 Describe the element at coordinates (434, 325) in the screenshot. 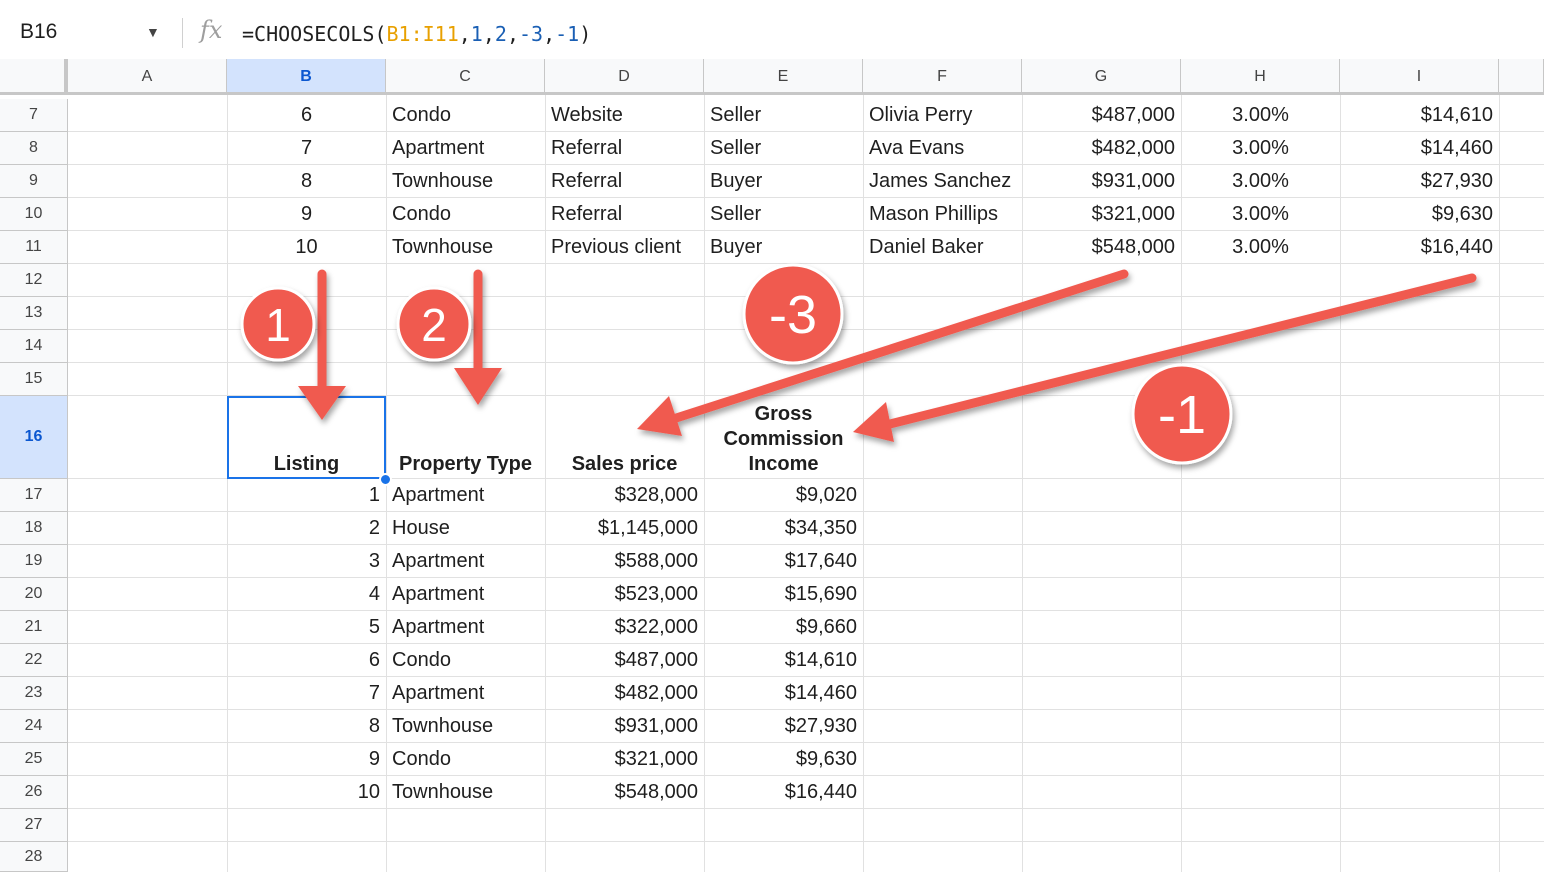

I see `badge-2-label: 2` at that location.